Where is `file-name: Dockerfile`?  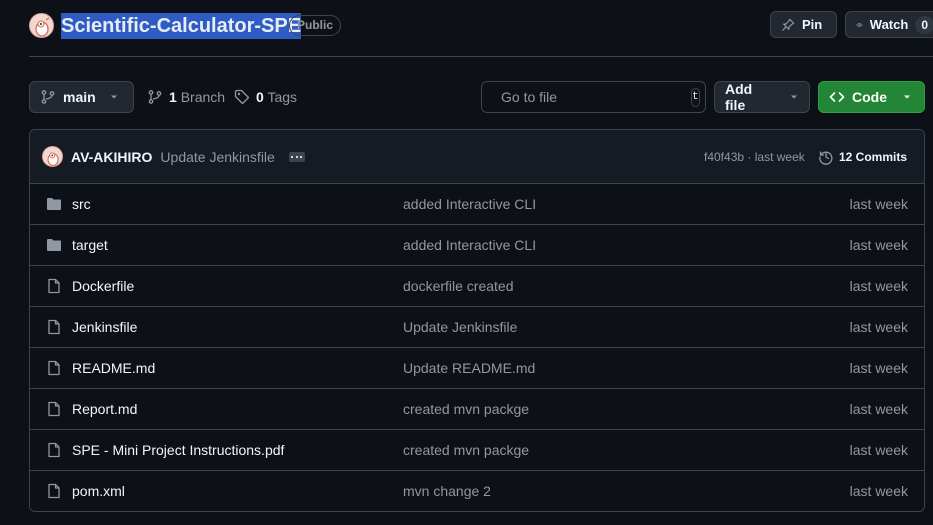 file-name: Dockerfile is located at coordinates (103, 286).